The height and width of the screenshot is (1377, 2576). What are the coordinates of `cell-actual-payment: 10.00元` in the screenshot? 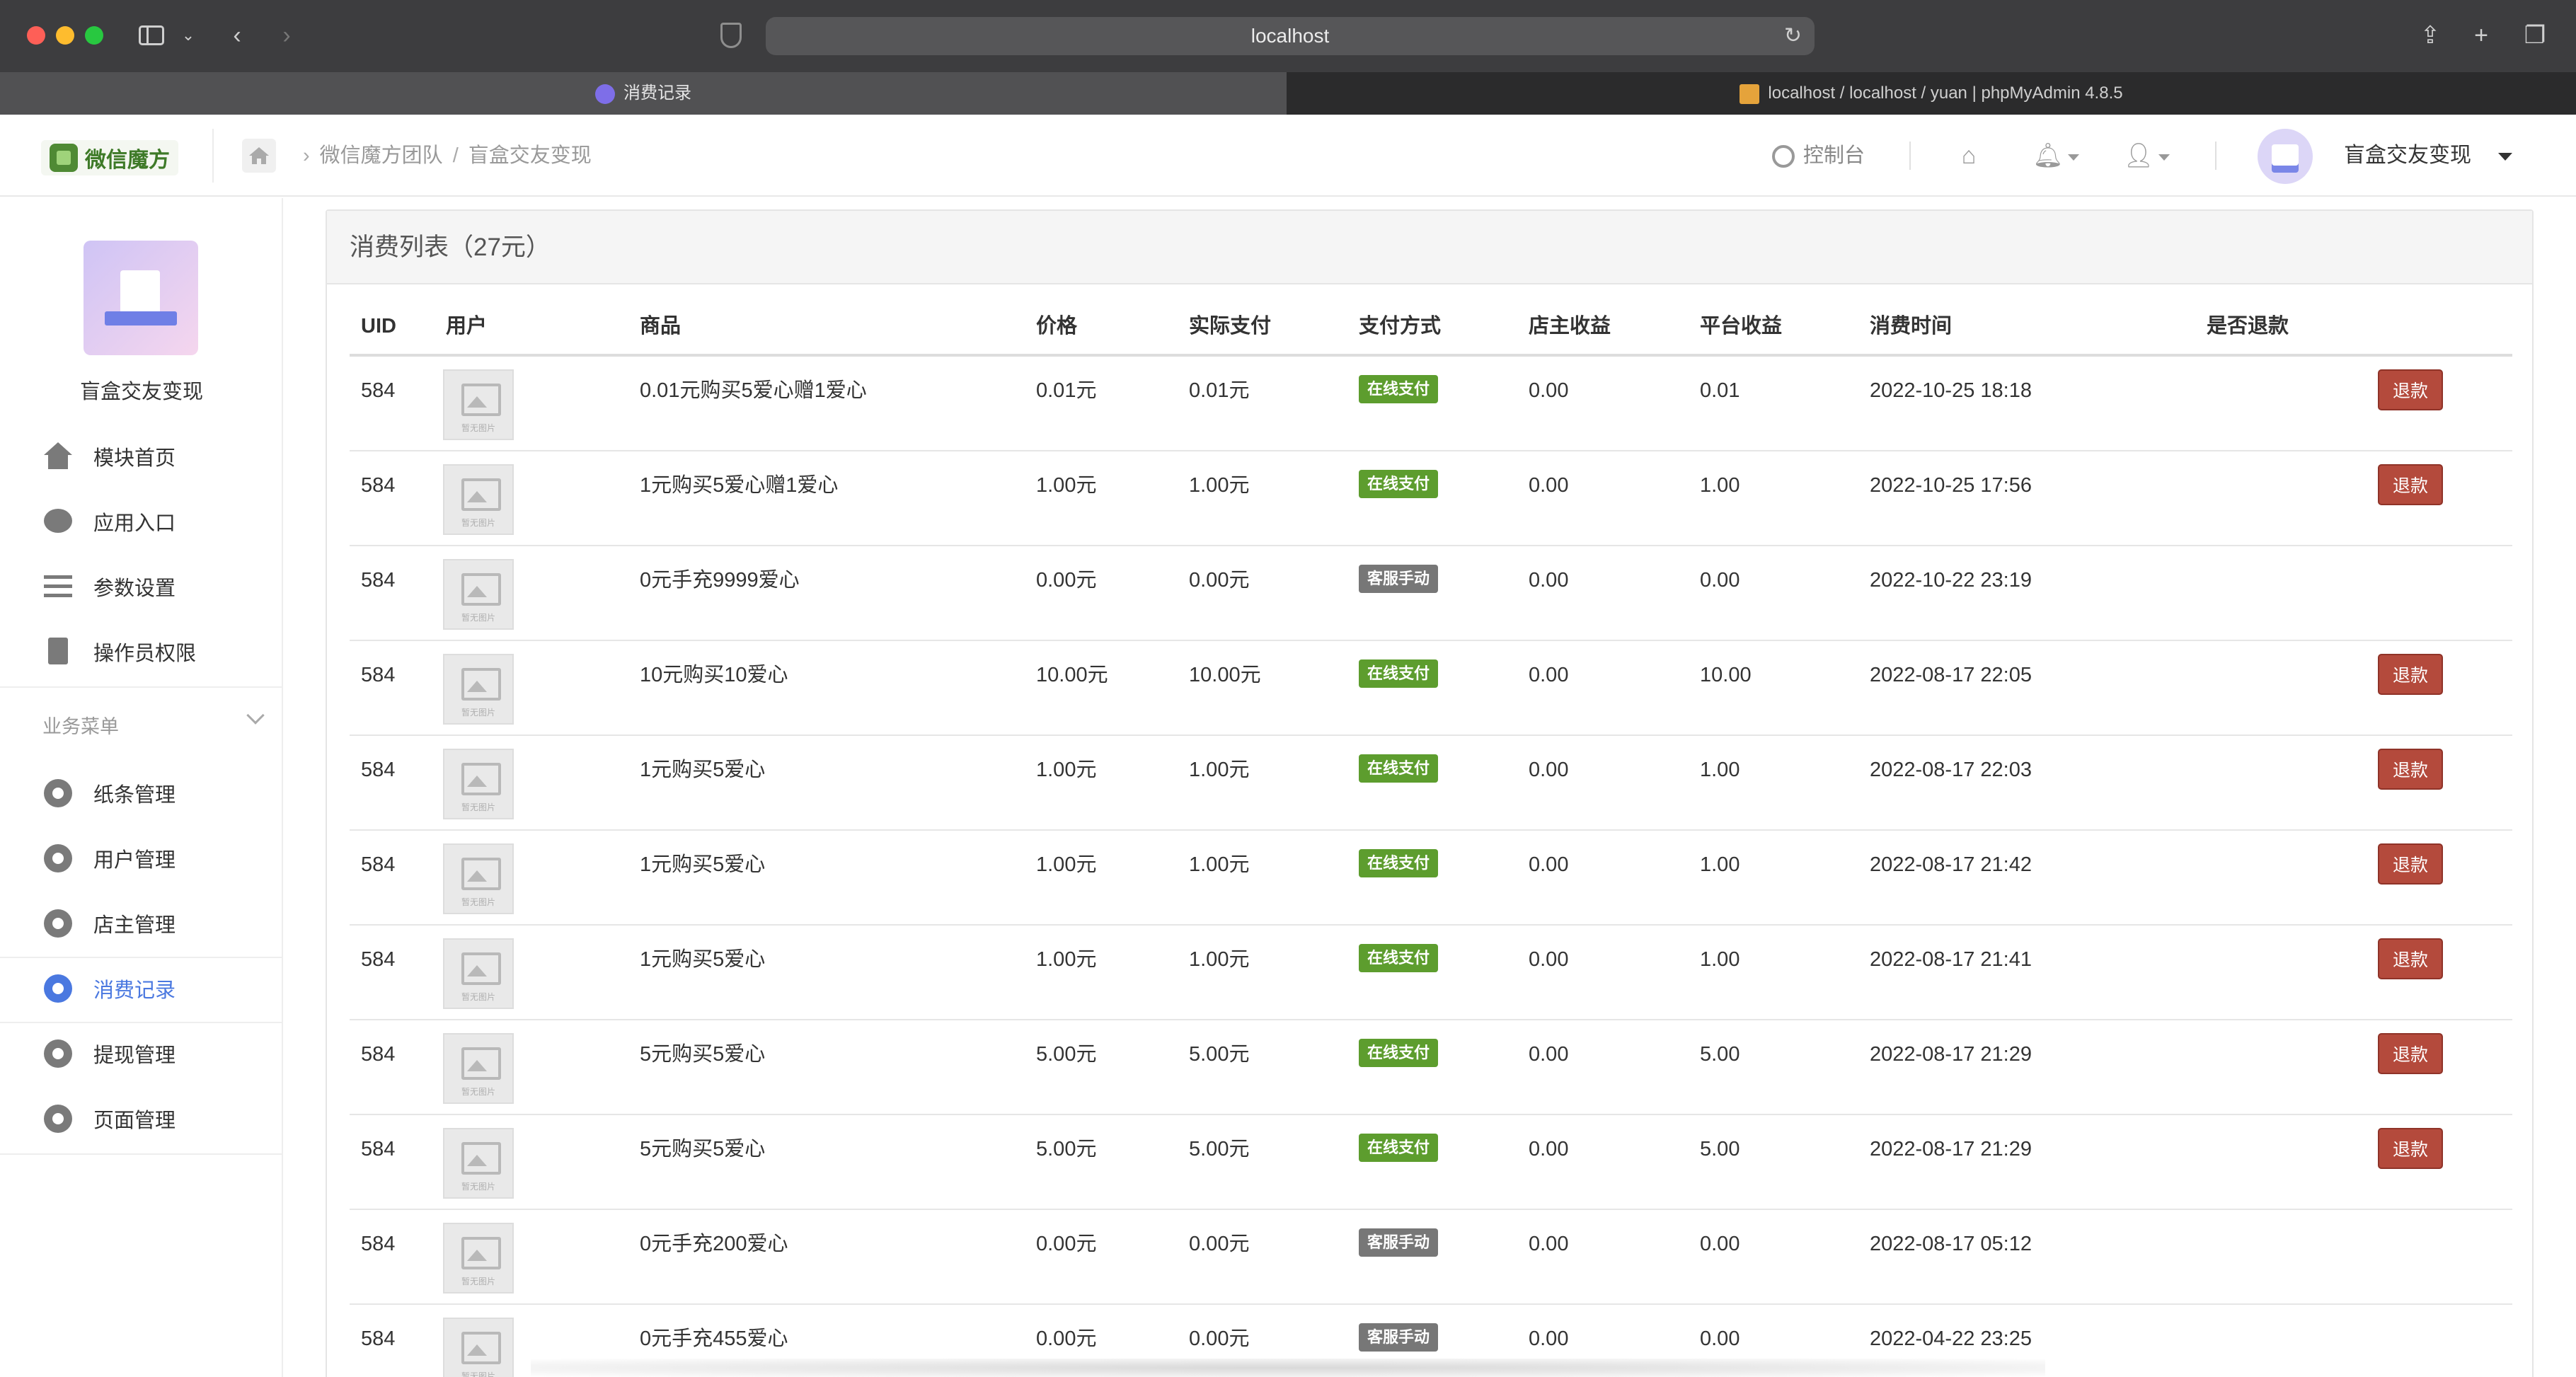 It's located at (1225, 675).